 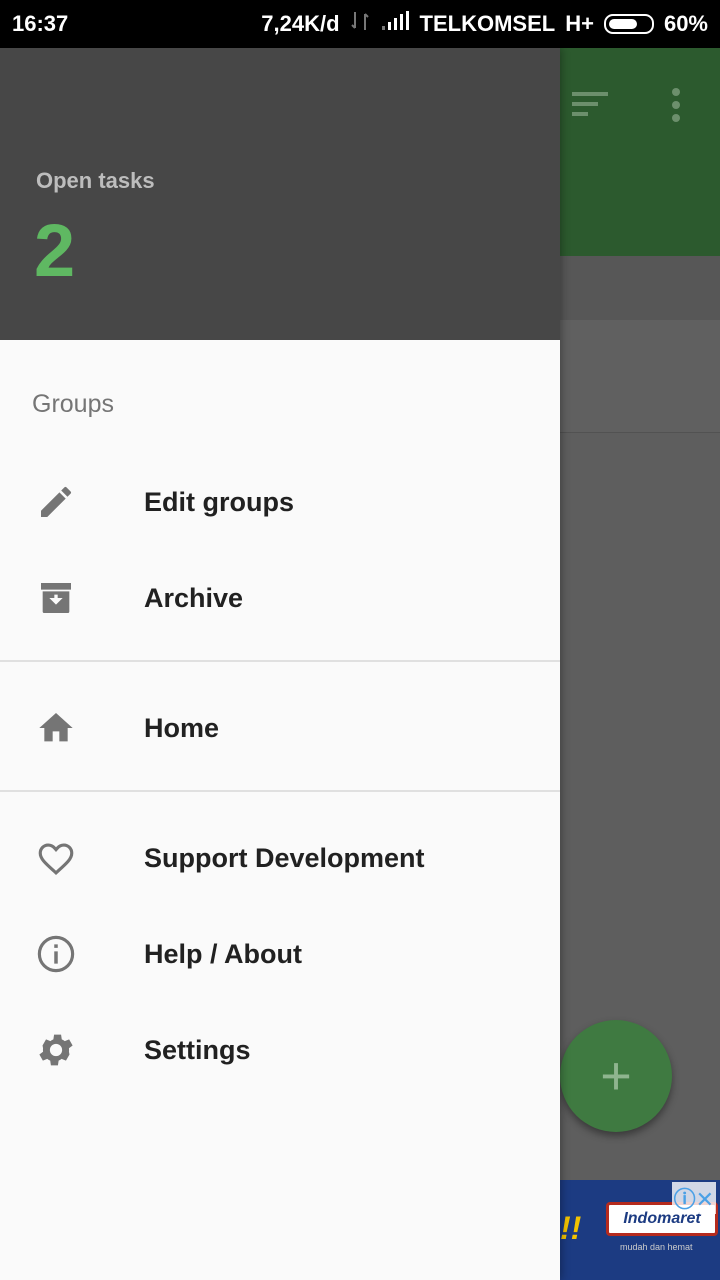 I want to click on pencil-icon, so click(x=56, y=502).